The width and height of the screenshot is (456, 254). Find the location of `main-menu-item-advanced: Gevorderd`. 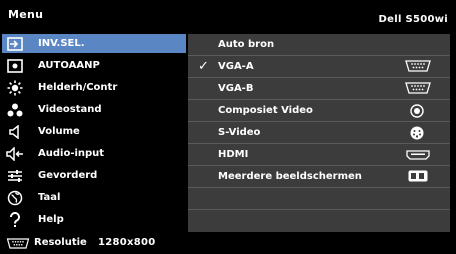

main-menu-item-advanced: Gevorderd is located at coordinates (94, 175).